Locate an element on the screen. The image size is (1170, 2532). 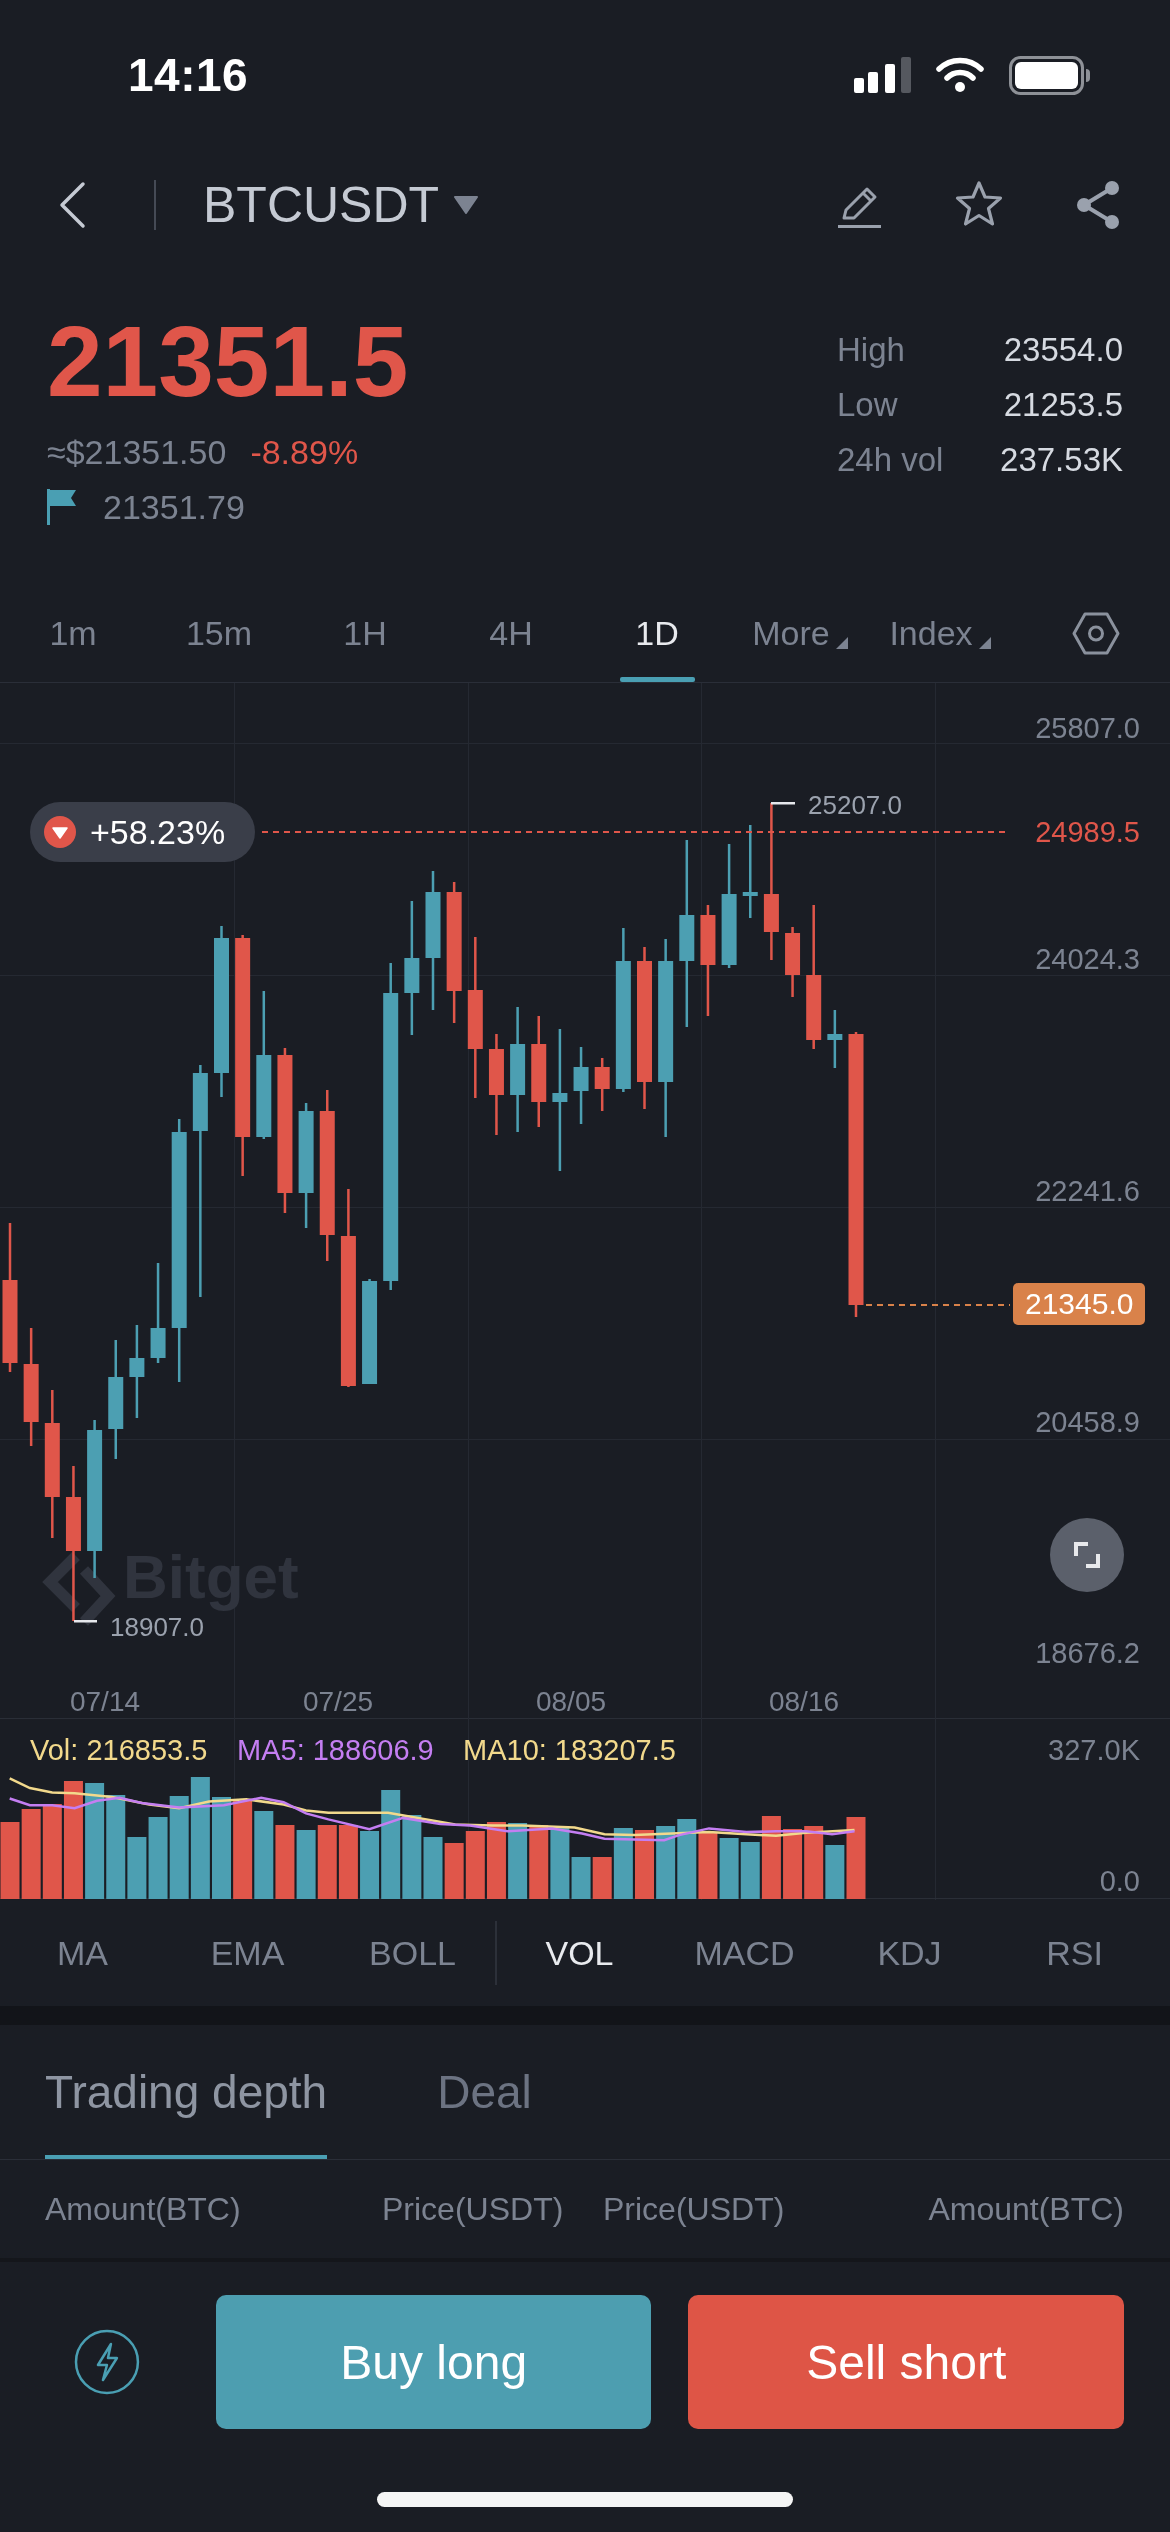
caret-down-icon is located at coordinates (466, 205).